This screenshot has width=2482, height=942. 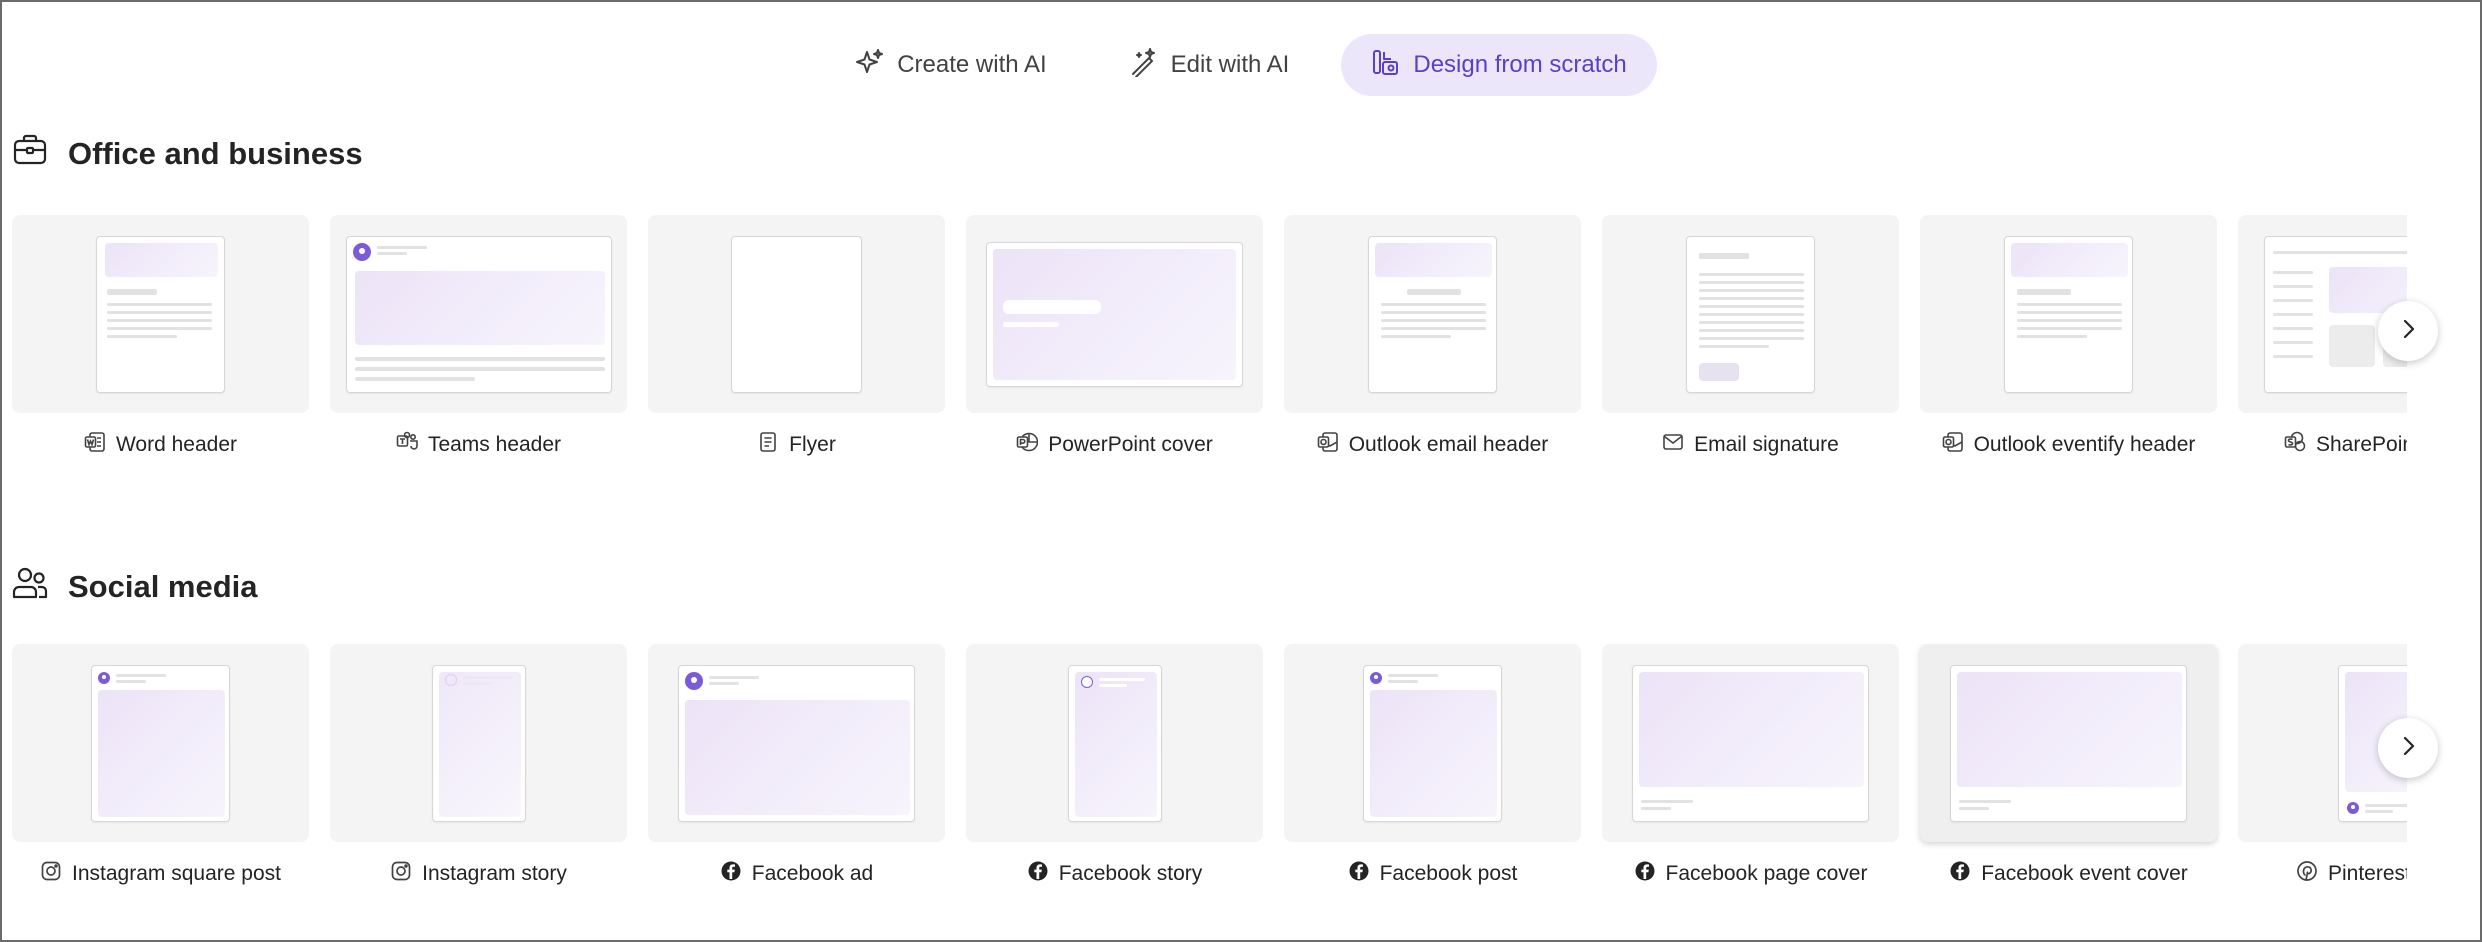 I want to click on template-card-email-signature: Email signature, so click(x=1750, y=337).